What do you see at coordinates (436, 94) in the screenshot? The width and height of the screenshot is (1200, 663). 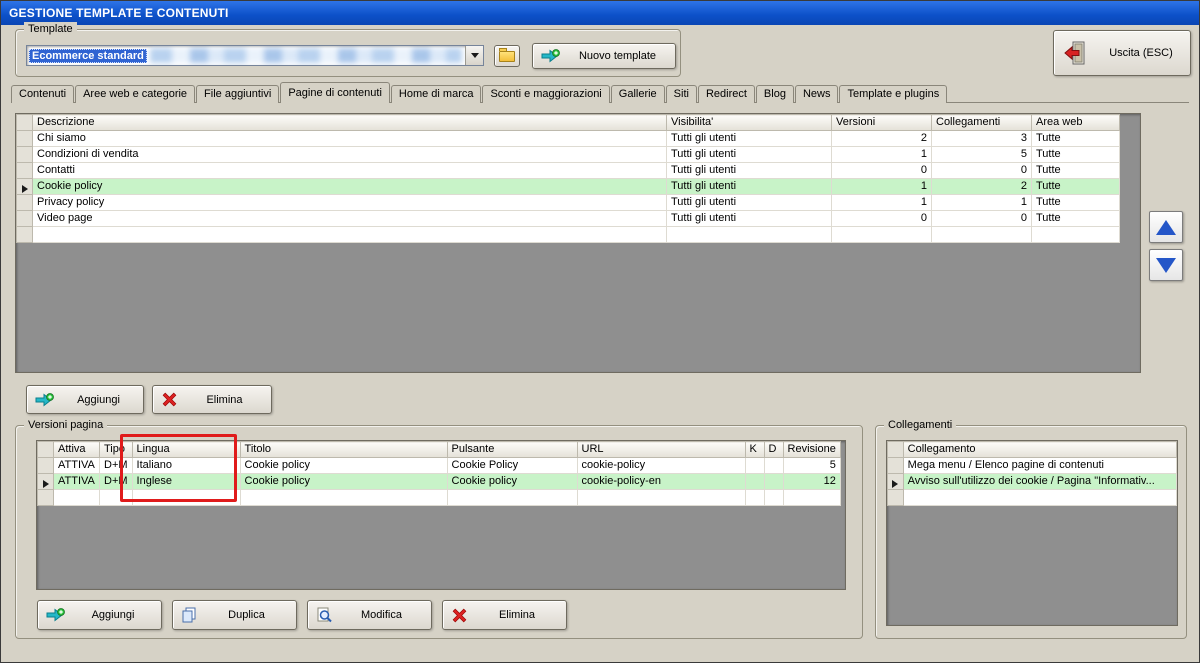 I see `tab-home-di-marca: Home di marca` at bounding box center [436, 94].